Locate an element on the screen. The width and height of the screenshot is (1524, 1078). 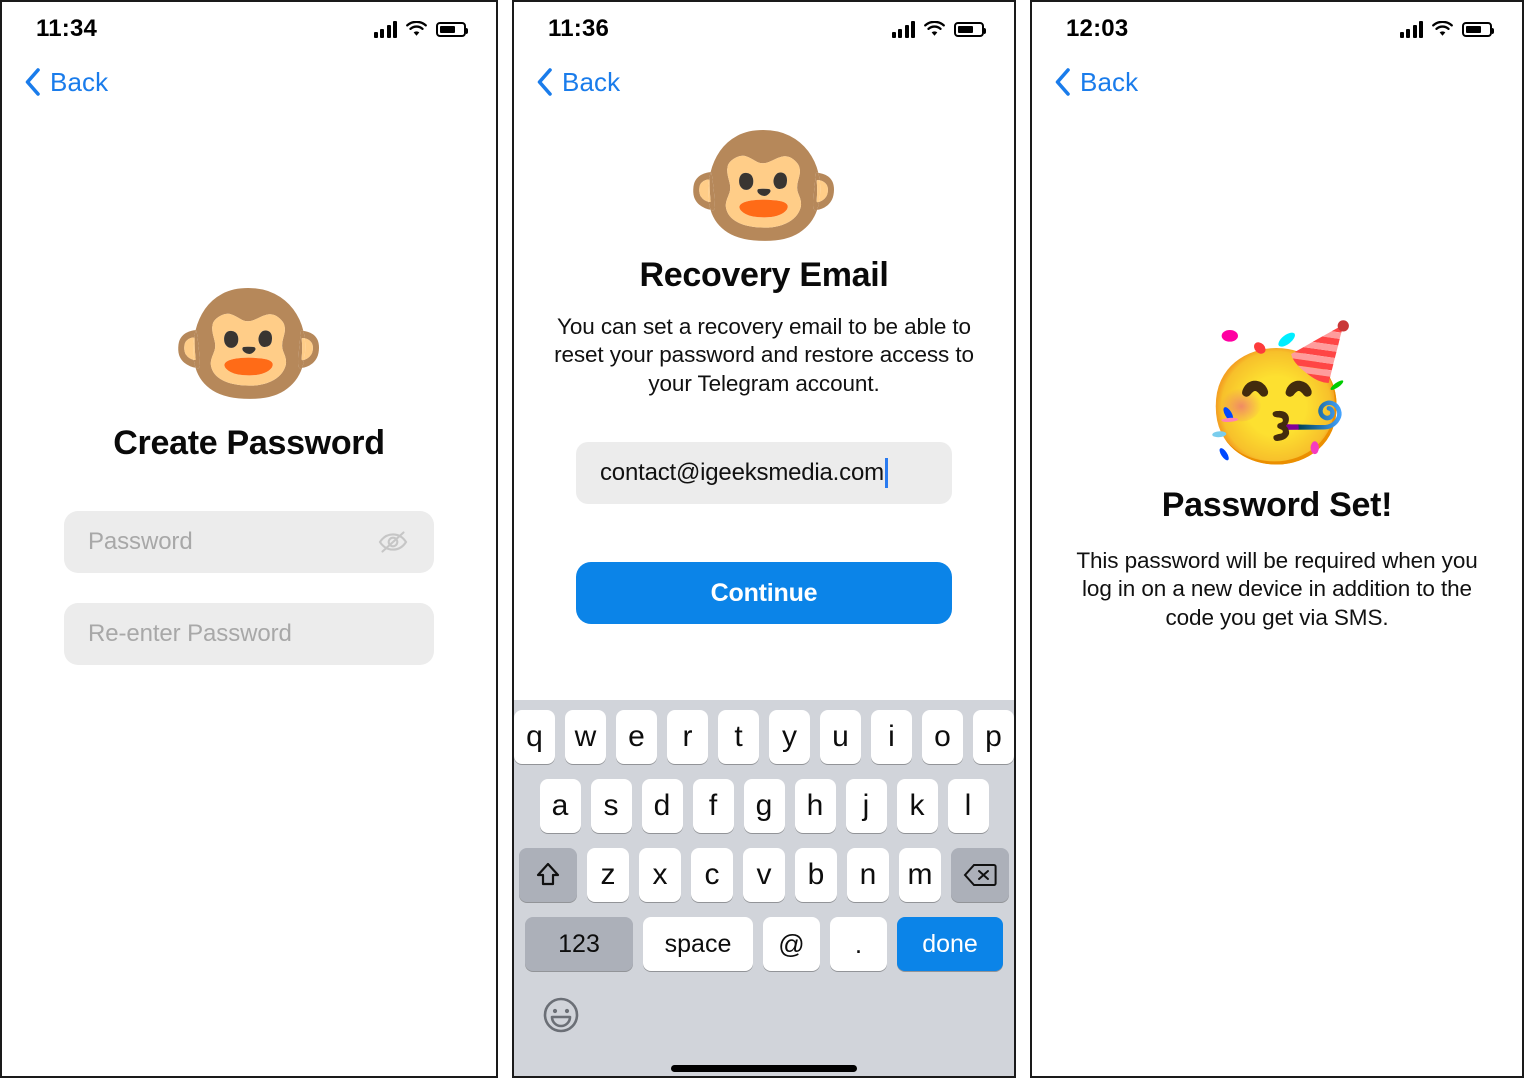
key-h: h is located at coordinates (815, 806).